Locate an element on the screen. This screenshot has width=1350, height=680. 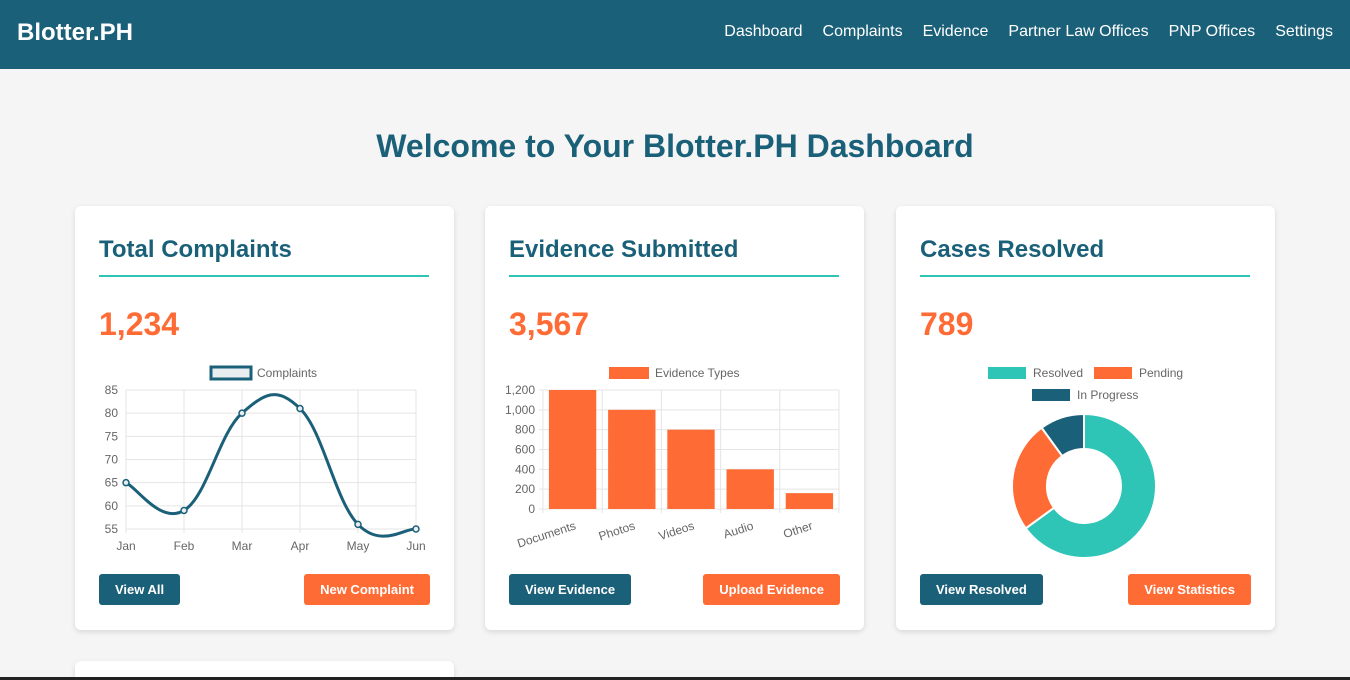
card-title: Evidence Submitted is located at coordinates (624, 249).